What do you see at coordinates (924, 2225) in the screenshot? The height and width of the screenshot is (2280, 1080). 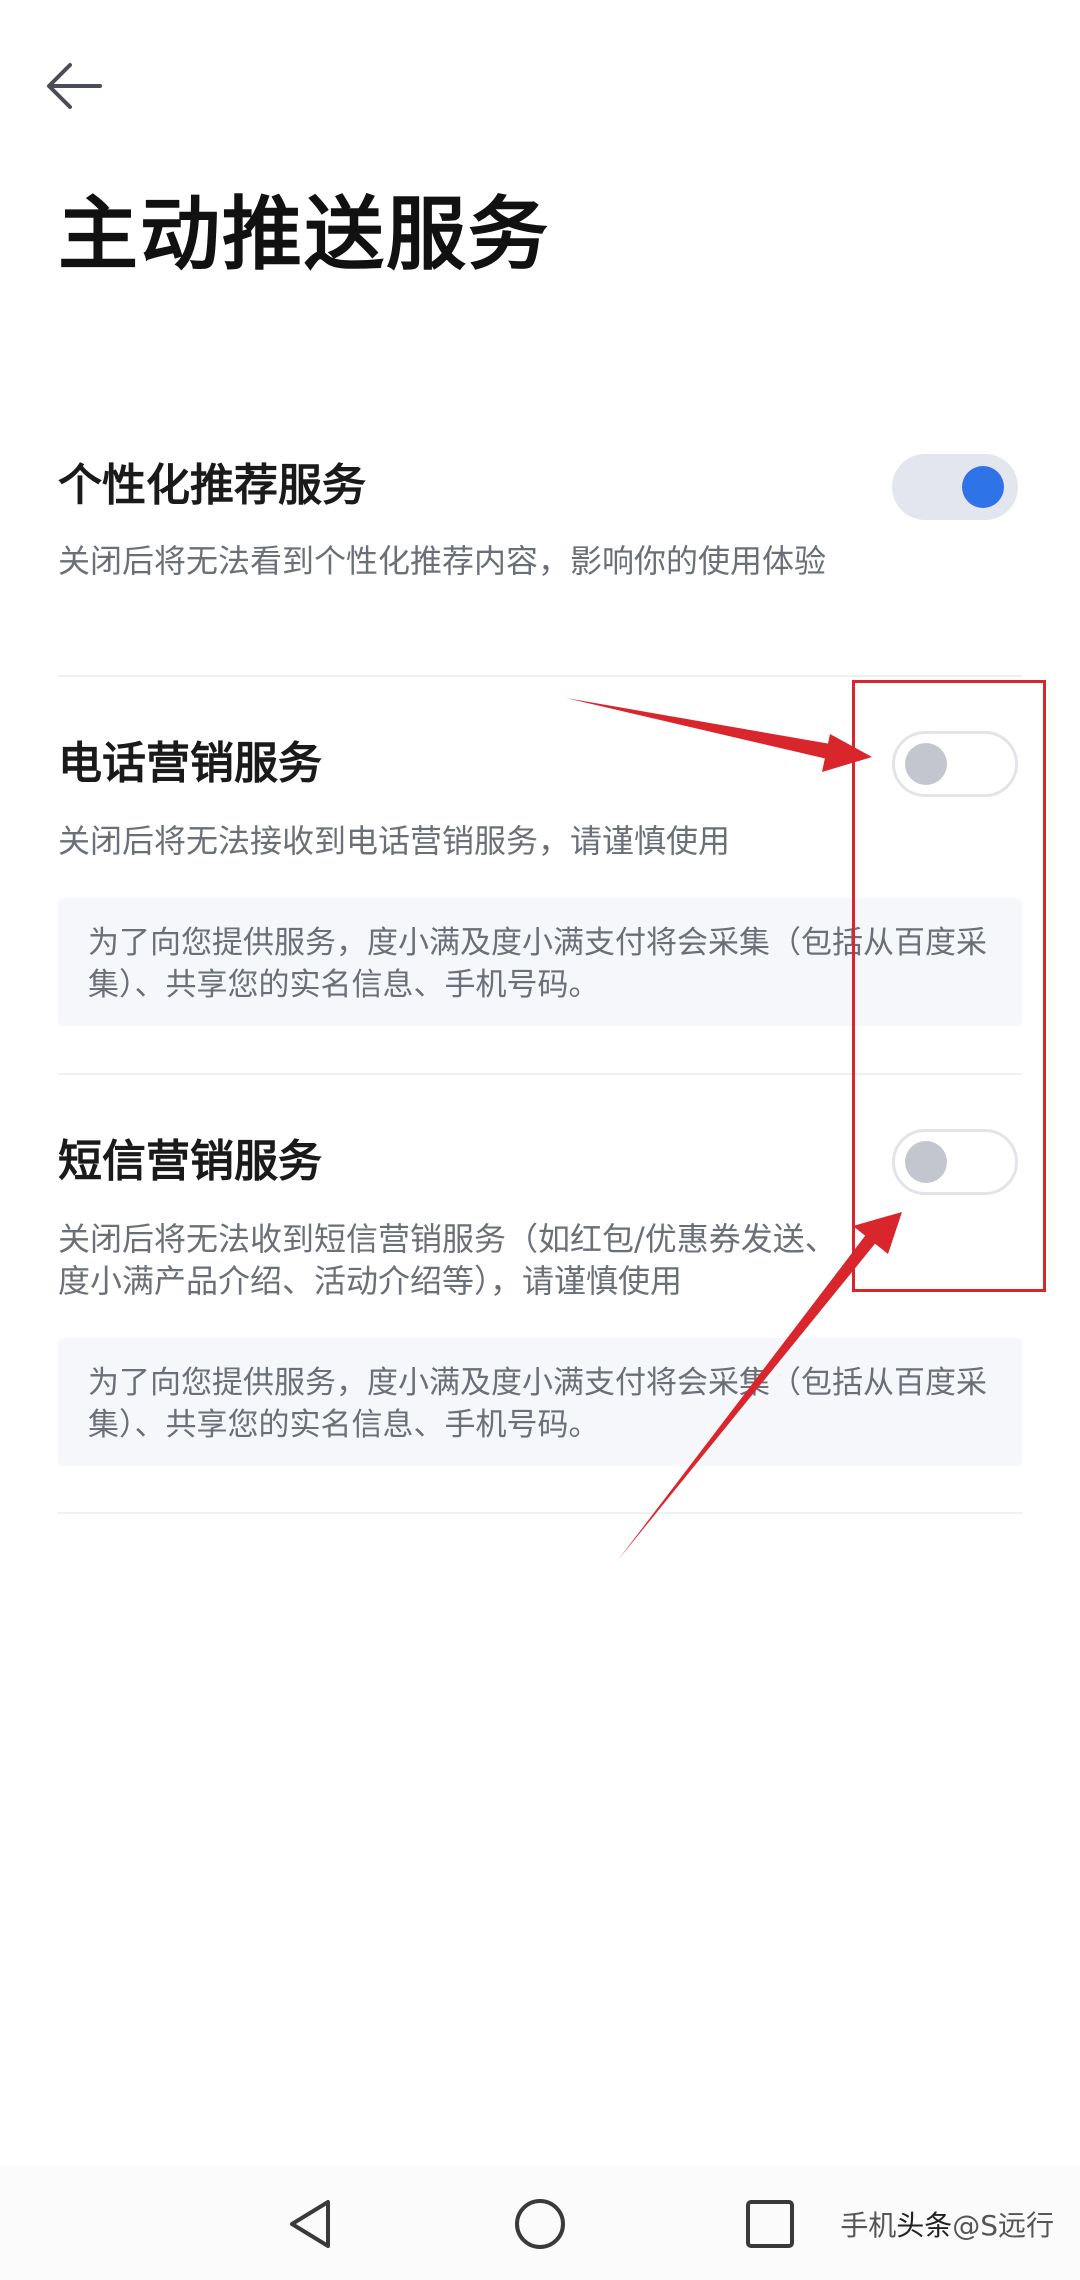 I see `watermark-brand: 头条` at bounding box center [924, 2225].